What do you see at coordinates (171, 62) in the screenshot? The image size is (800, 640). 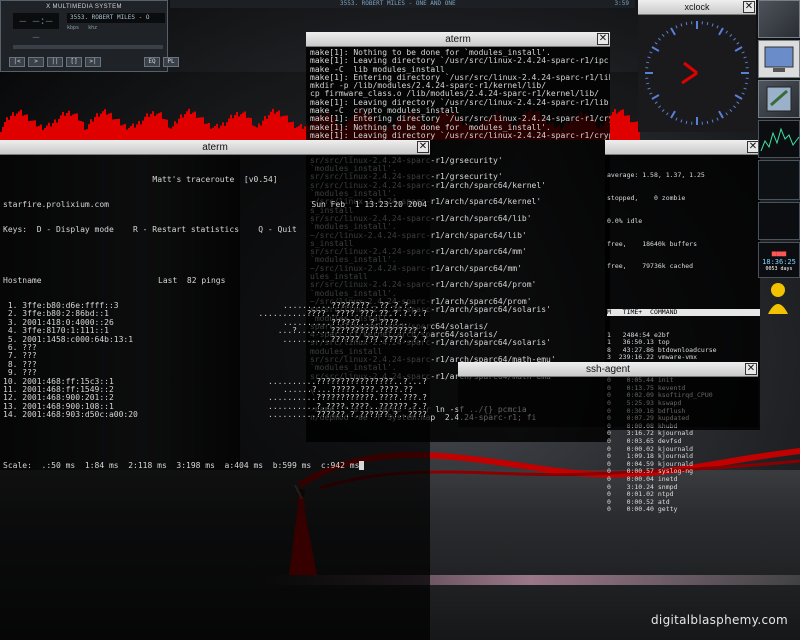 I see `playlist-button: PL` at bounding box center [171, 62].